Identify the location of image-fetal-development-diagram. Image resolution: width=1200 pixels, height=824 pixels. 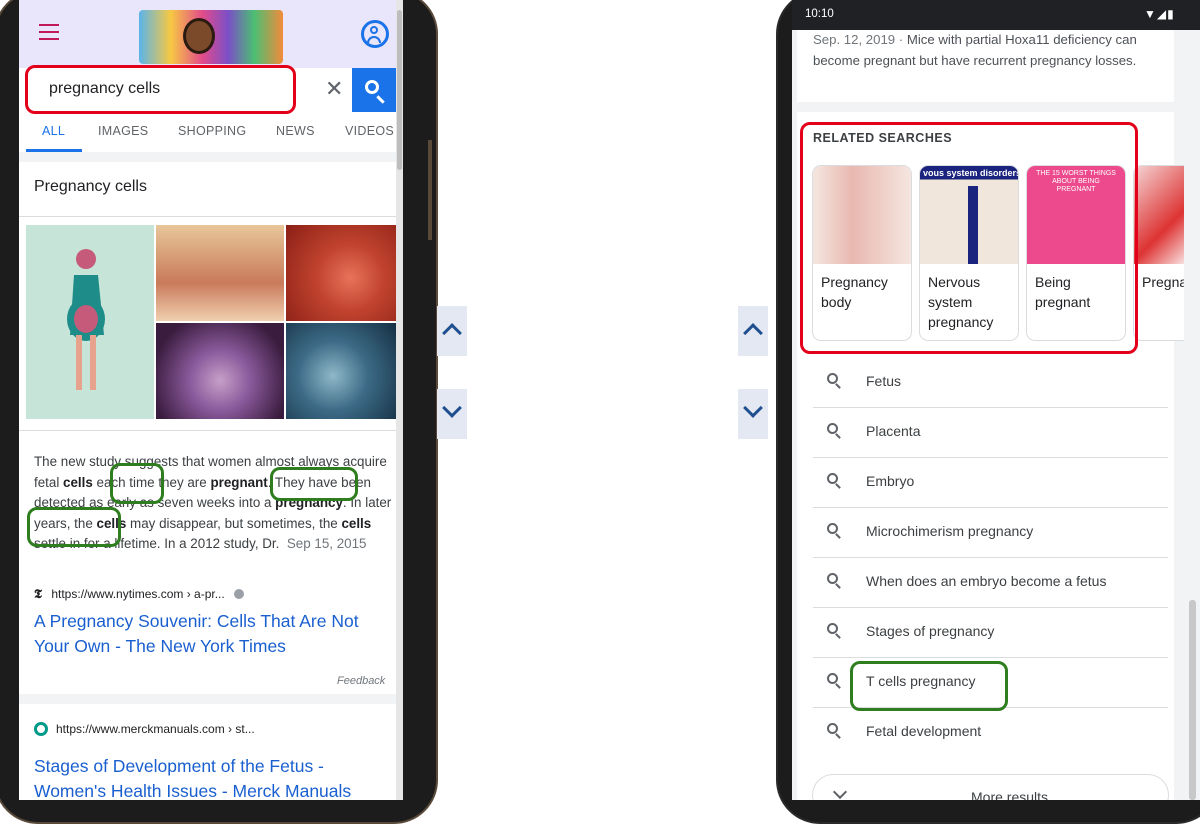
(220, 273).